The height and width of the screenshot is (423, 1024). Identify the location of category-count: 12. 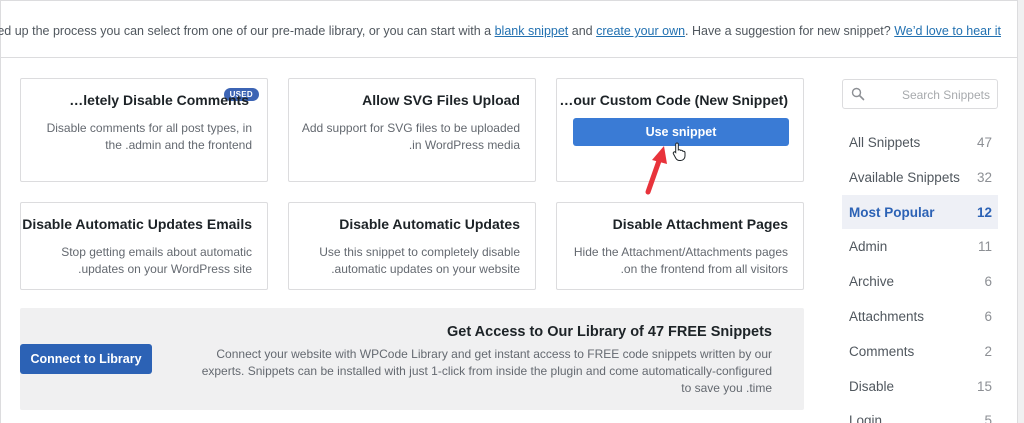
(984, 212).